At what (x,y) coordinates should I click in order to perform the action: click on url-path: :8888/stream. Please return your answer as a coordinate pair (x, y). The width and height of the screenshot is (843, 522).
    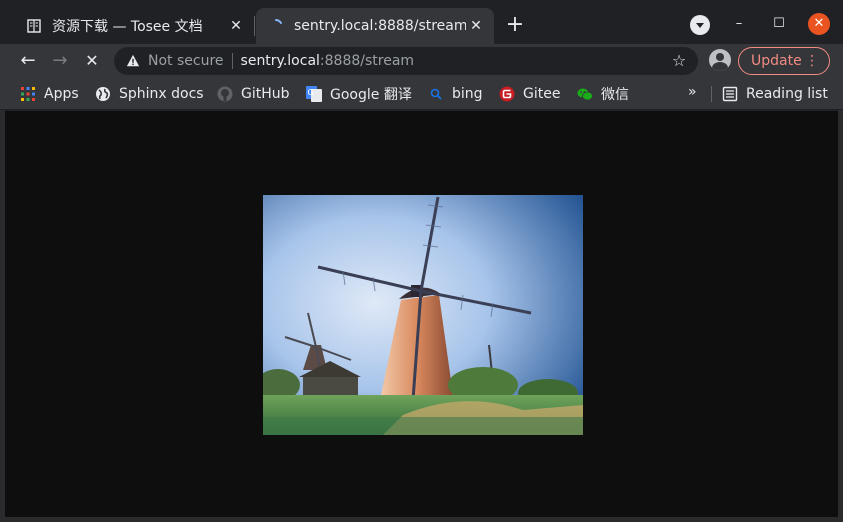
    Looking at the image, I should click on (367, 61).